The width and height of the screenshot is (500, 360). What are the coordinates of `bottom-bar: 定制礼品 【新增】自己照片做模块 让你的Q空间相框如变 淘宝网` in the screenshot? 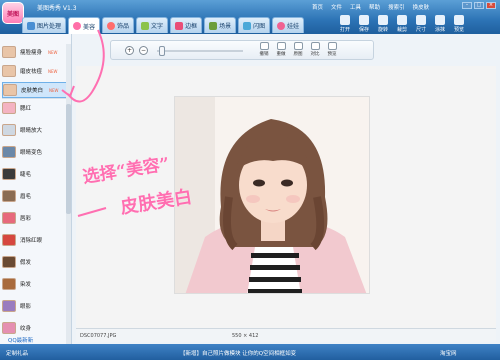 It's located at (250, 352).